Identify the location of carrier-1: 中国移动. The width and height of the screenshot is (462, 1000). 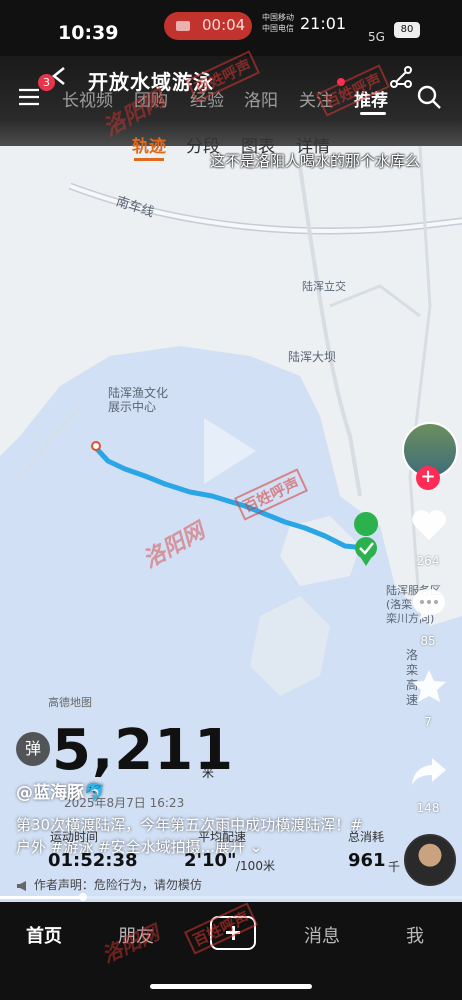
(278, 17).